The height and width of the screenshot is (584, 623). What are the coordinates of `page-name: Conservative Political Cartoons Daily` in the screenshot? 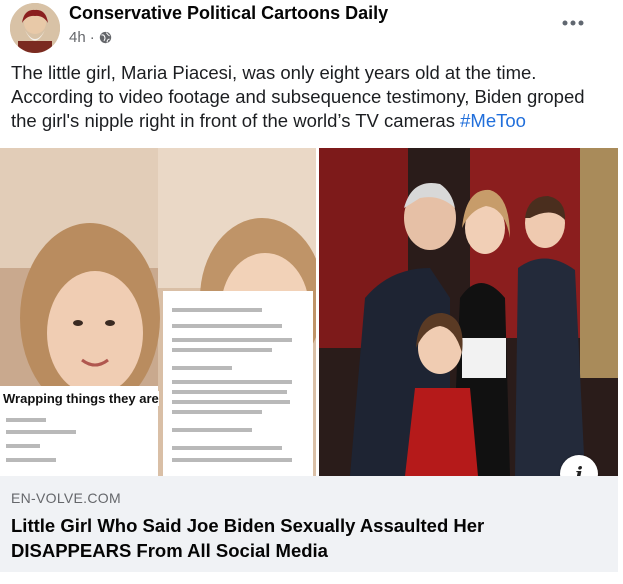 It's located at (228, 13).